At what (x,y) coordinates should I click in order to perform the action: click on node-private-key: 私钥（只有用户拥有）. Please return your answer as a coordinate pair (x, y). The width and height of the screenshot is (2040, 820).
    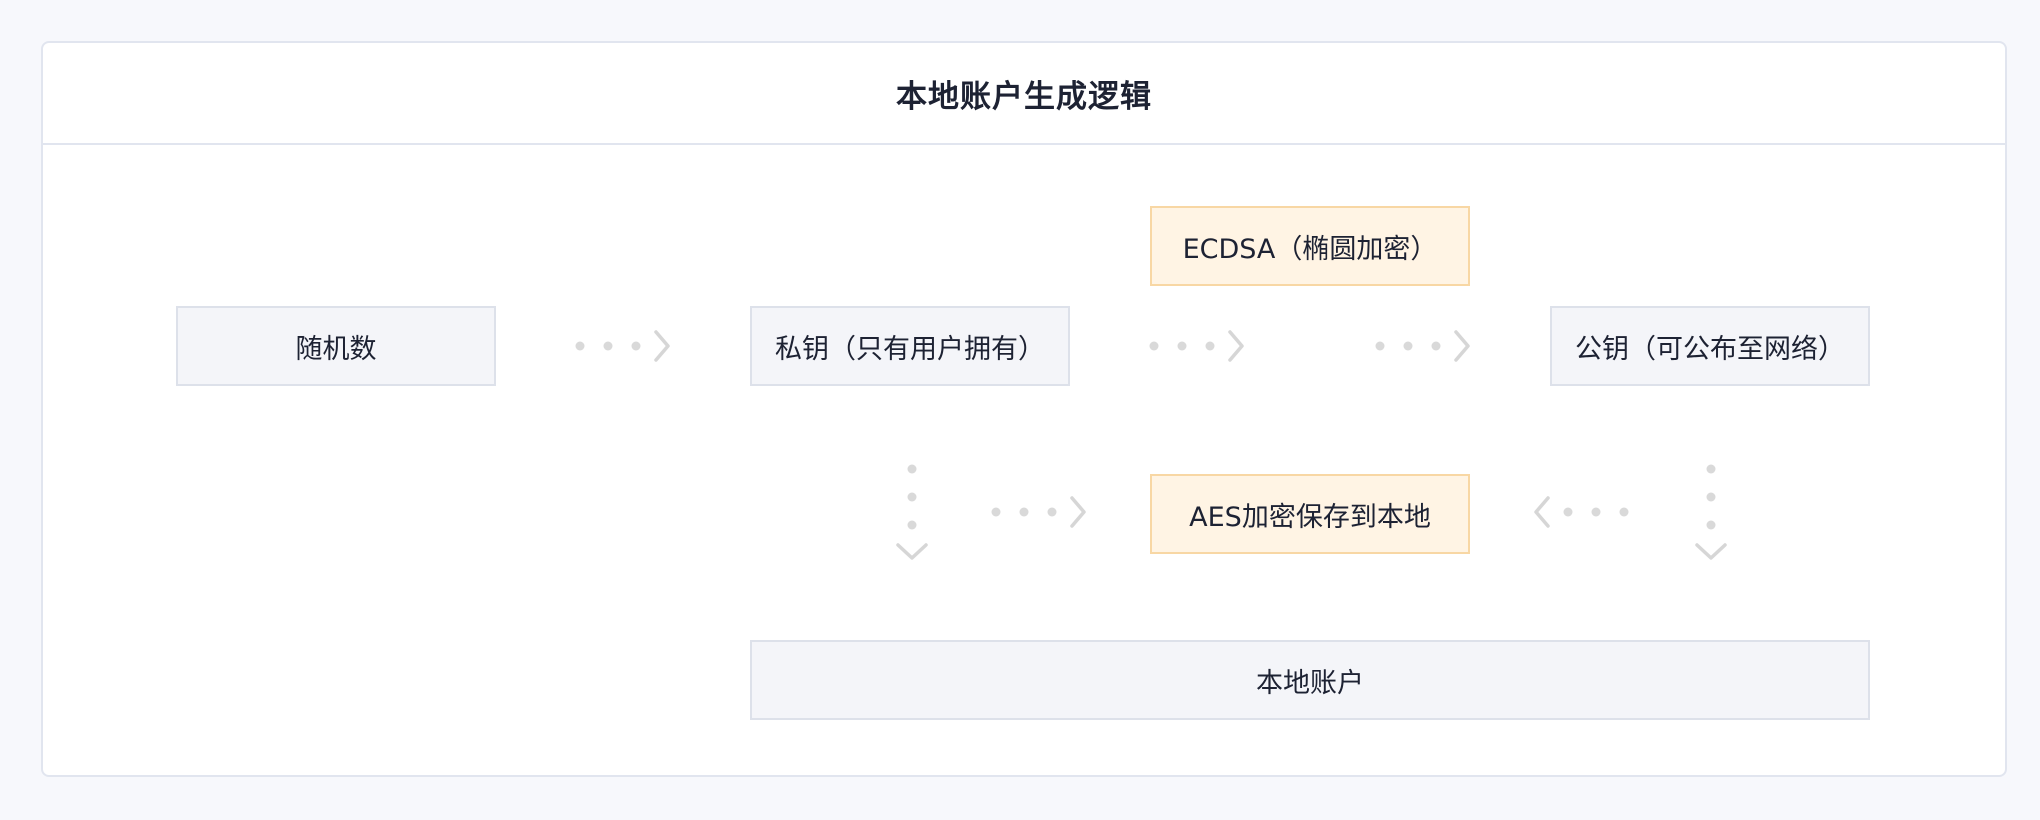
    Looking at the image, I should click on (910, 346).